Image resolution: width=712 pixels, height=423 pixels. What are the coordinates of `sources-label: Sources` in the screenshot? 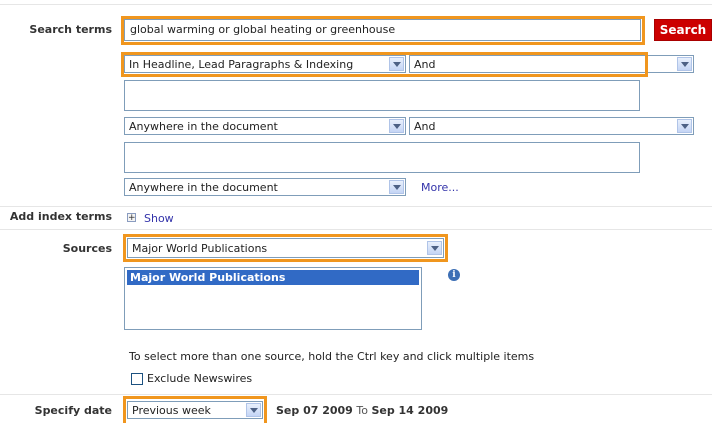 It's located at (87, 248).